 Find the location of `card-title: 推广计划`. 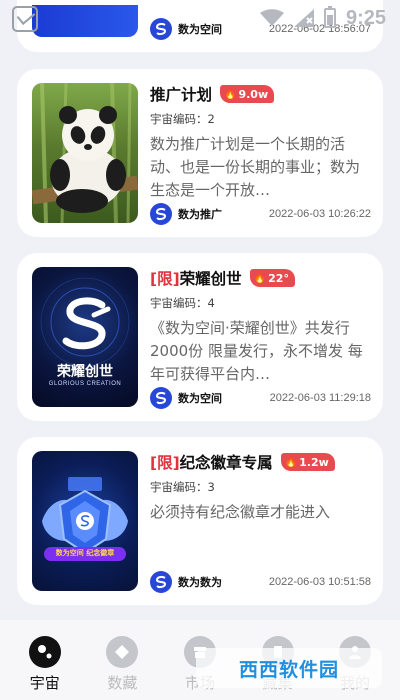

card-title: 推广计划 is located at coordinates (181, 94).